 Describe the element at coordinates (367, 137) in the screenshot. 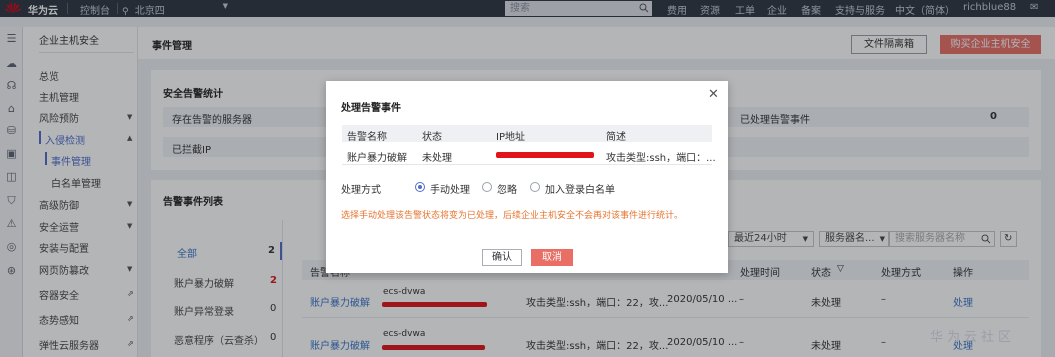

I see `column-header: 告警名称` at that location.